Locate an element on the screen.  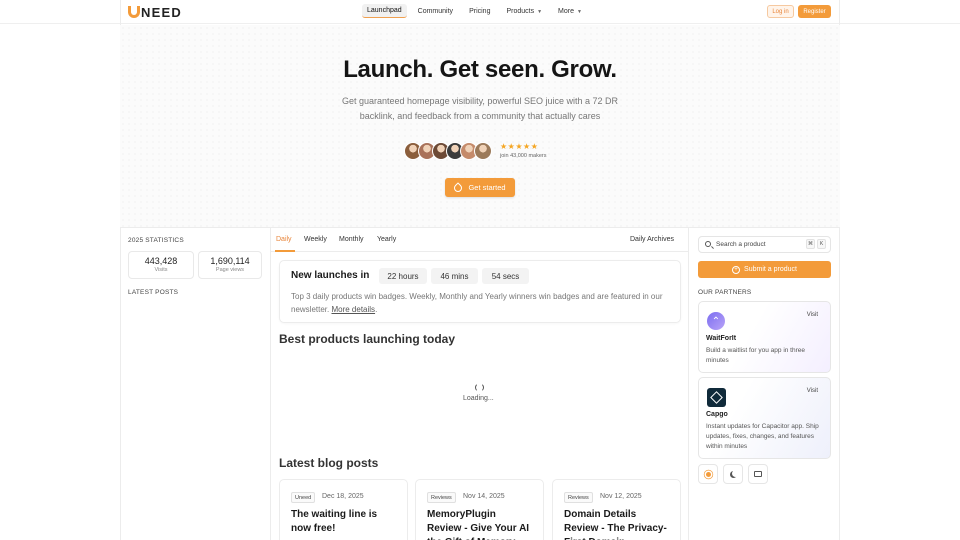
more-details-link: More details is located at coordinates (353, 309).